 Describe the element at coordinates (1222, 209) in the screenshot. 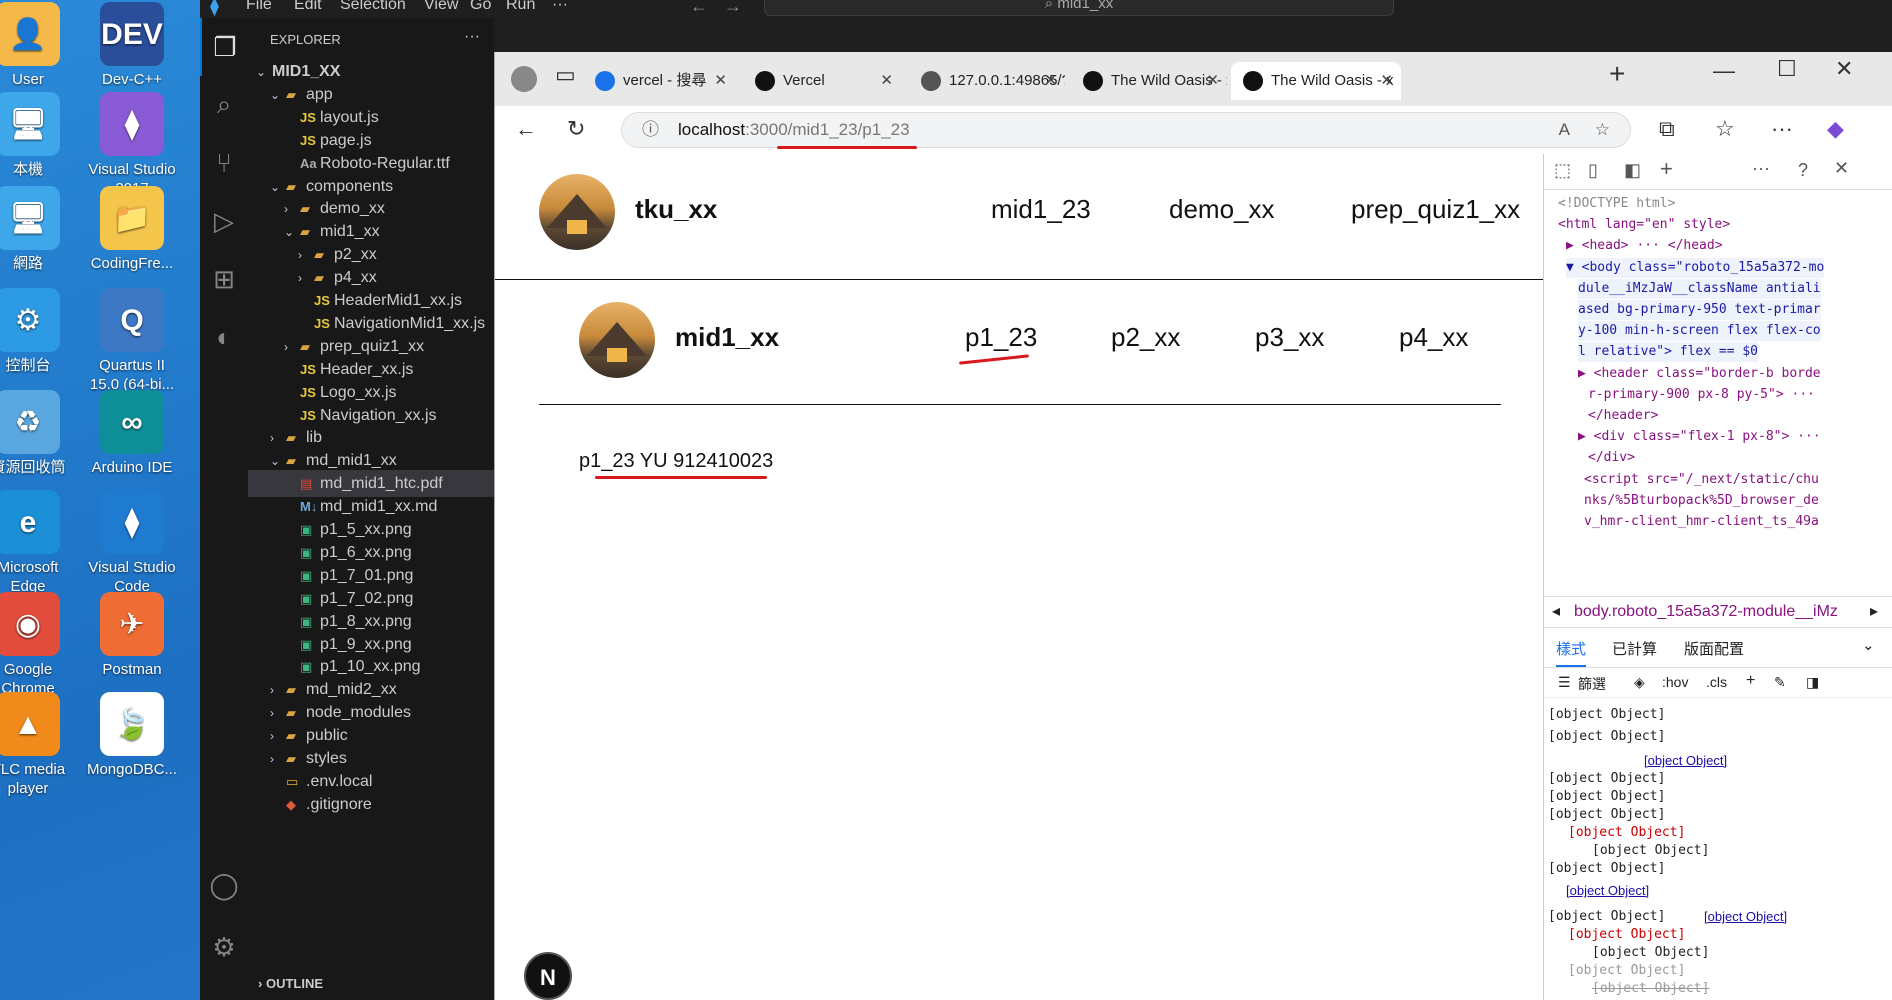

I see `nav-link-demo: demo_xx` at that location.